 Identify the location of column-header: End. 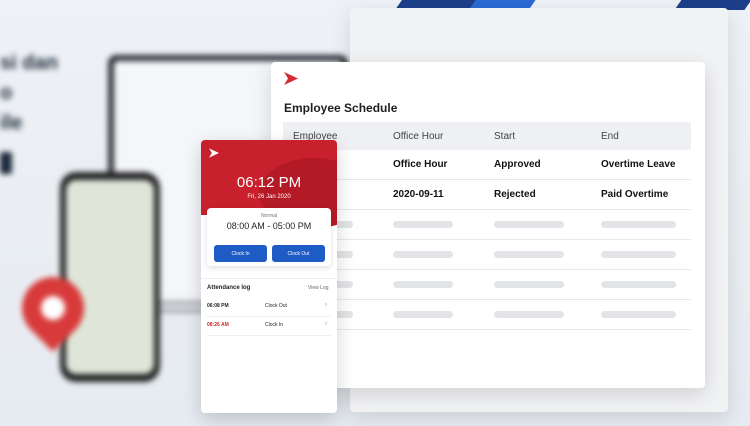
(610, 136).